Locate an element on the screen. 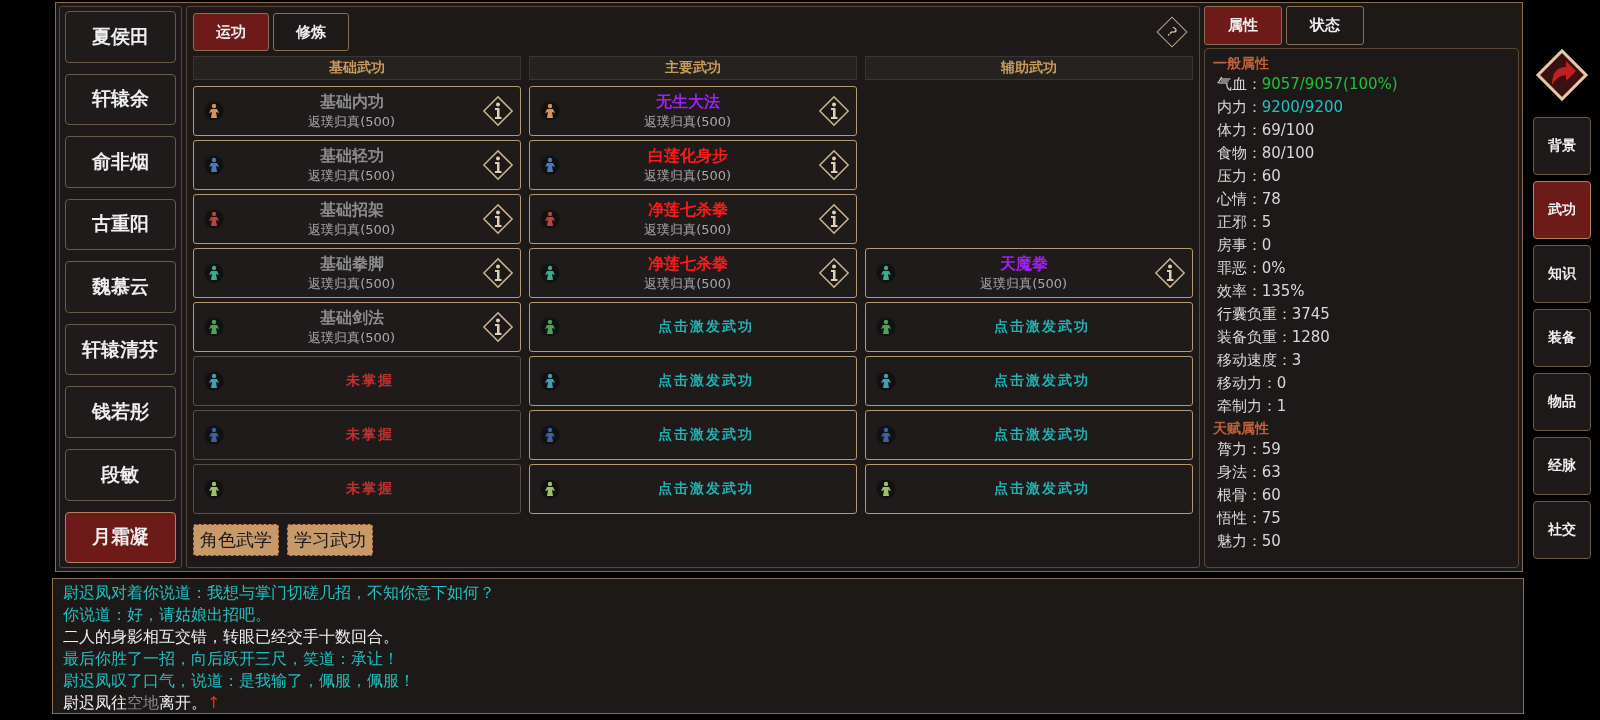  menu-button: 武功 is located at coordinates (1561, 210).